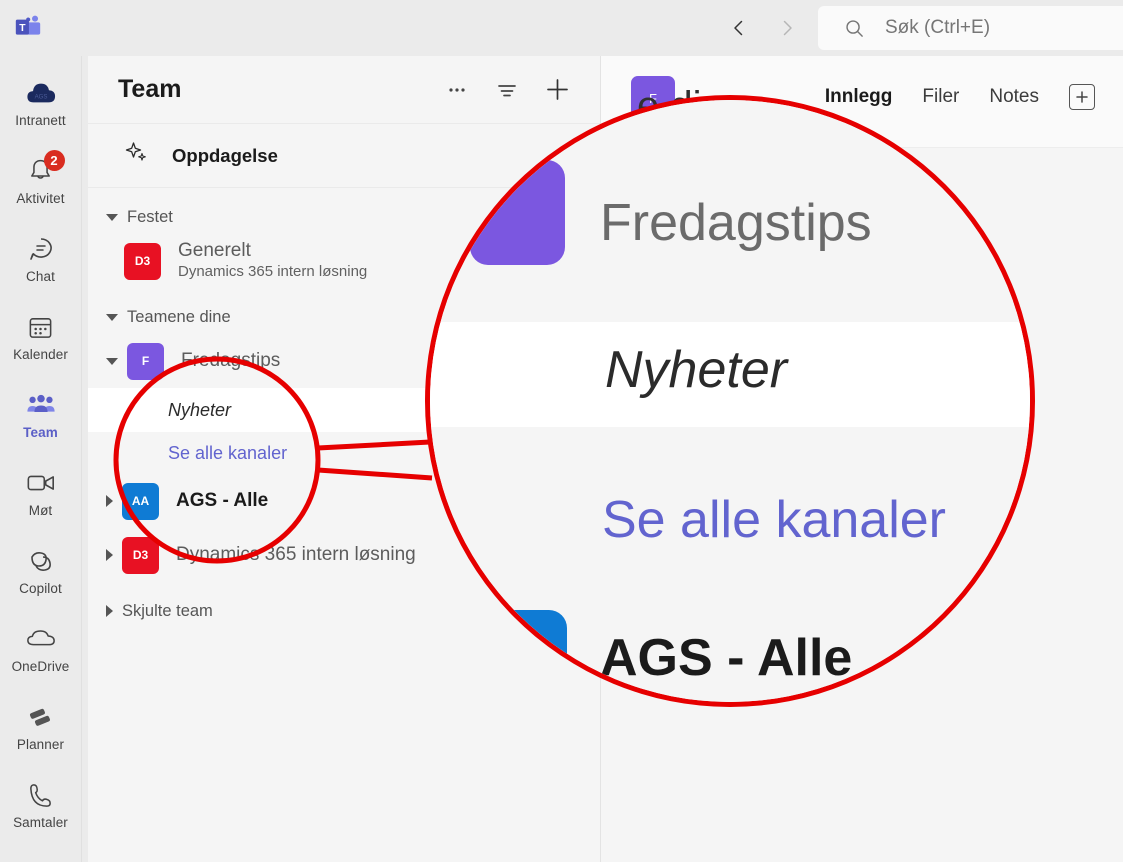  I want to click on rail-item-samtaler: Samtaler, so click(41, 805).